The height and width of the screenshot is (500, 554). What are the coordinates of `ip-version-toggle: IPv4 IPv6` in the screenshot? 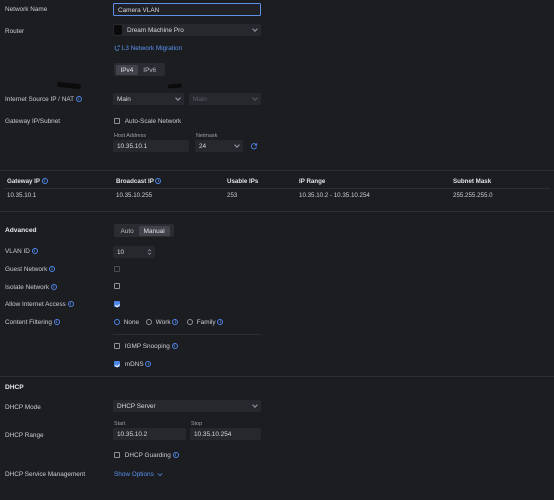 It's located at (139, 69).